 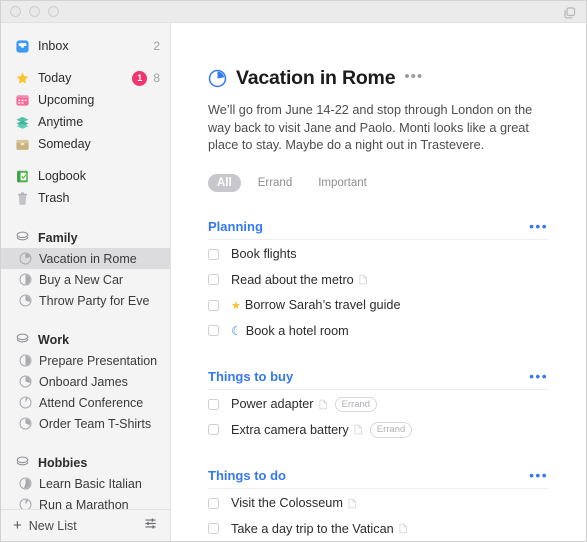 I want to click on sidebar-item-trash: Trash, so click(x=85, y=198).